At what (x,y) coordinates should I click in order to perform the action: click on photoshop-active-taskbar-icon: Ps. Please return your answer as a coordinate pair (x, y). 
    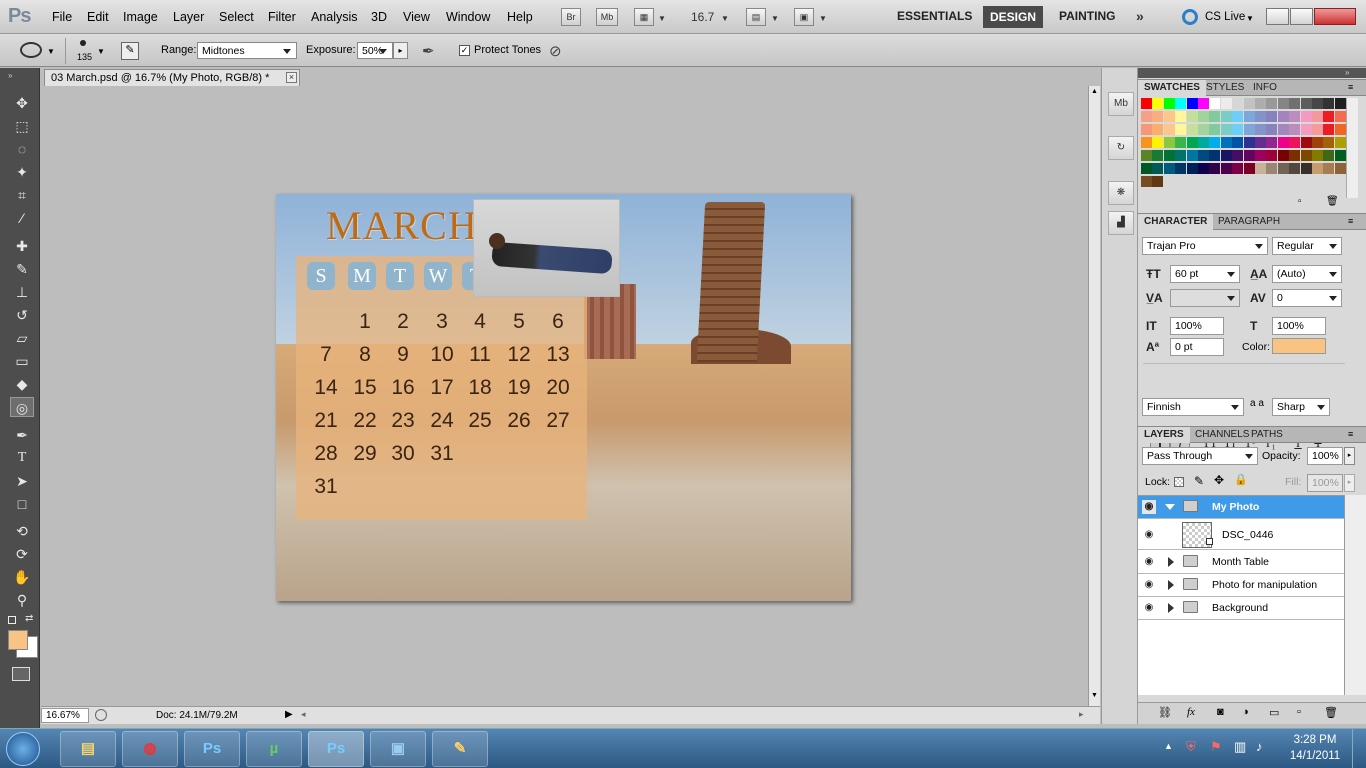
    Looking at the image, I should click on (336, 749).